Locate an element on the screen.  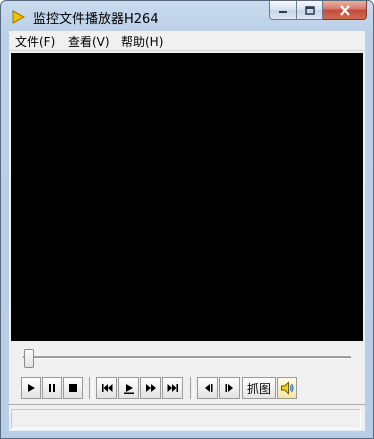
progress-slider-track is located at coordinates (187, 357).